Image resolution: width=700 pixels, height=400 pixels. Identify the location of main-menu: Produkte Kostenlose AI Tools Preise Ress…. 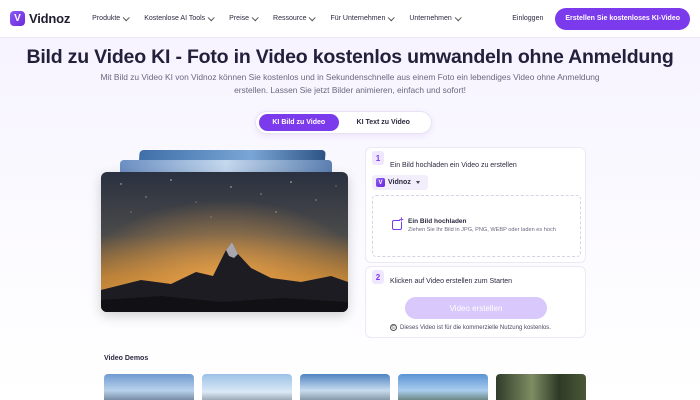
(276, 18).